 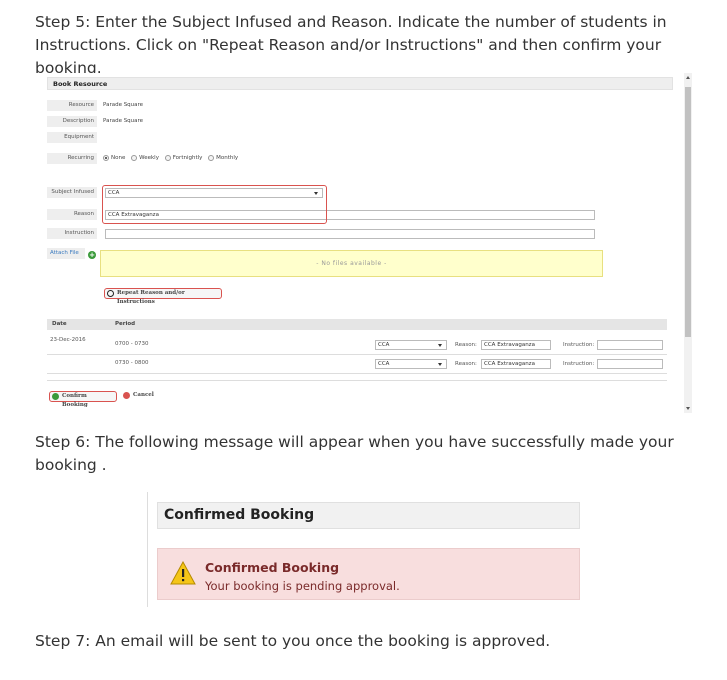 What do you see at coordinates (132, 344) in the screenshot?
I see `row-period: 0700 - 0730` at bounding box center [132, 344].